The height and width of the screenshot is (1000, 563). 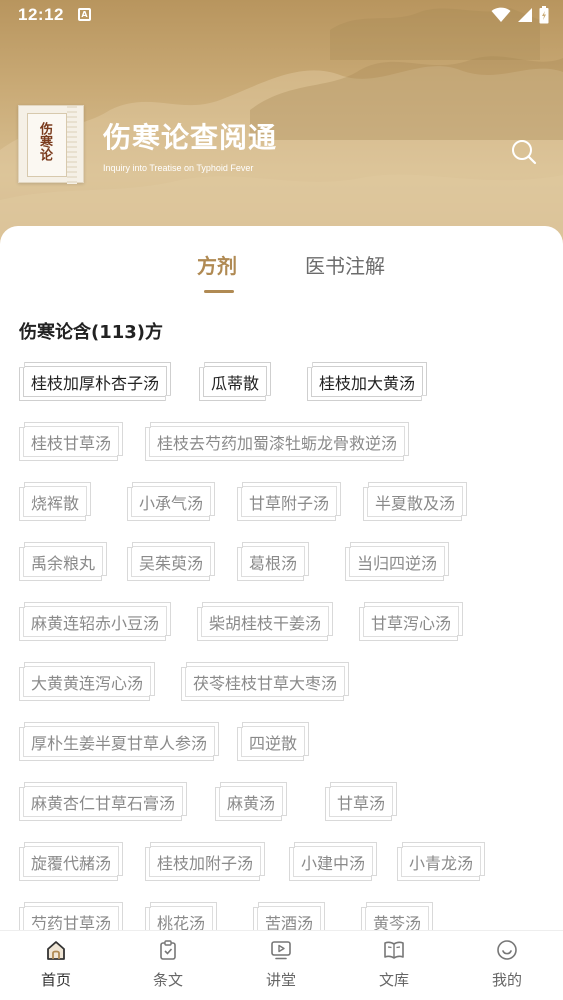 What do you see at coordinates (95, 621) in the screenshot?
I see `formula-chip: 麻黄连轺赤小豆汤` at bounding box center [95, 621].